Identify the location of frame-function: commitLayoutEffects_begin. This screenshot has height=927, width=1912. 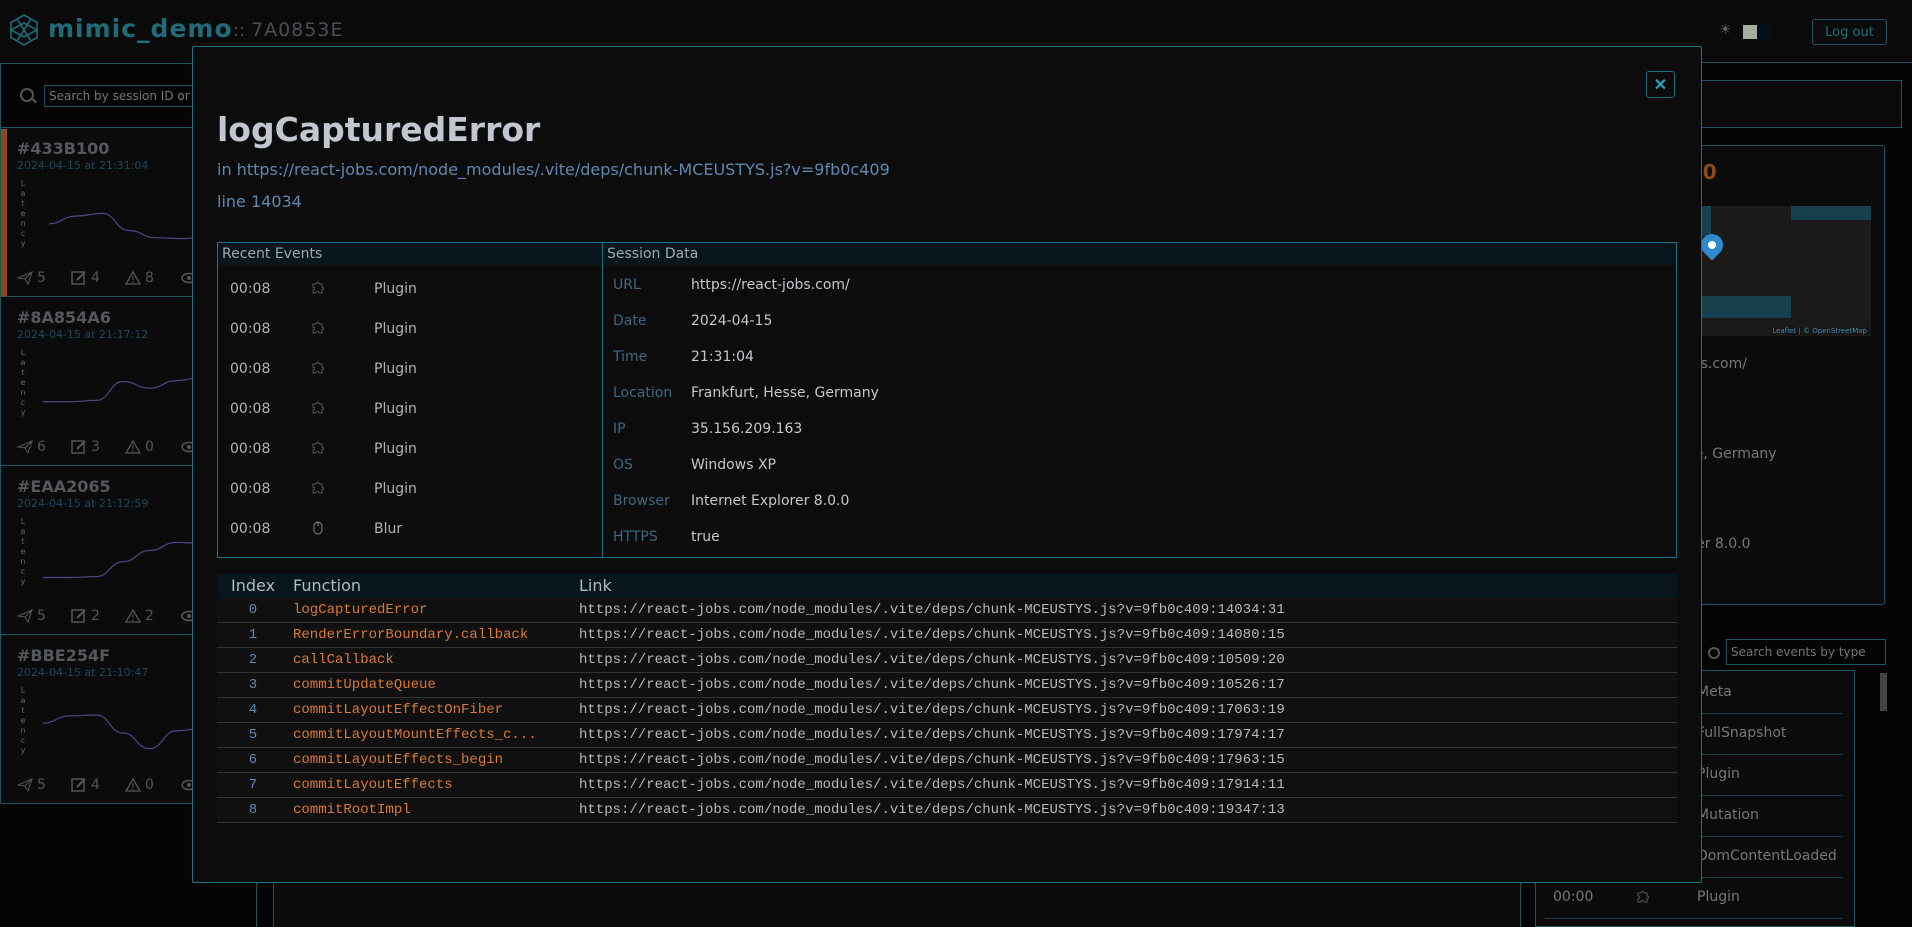
(398, 760).